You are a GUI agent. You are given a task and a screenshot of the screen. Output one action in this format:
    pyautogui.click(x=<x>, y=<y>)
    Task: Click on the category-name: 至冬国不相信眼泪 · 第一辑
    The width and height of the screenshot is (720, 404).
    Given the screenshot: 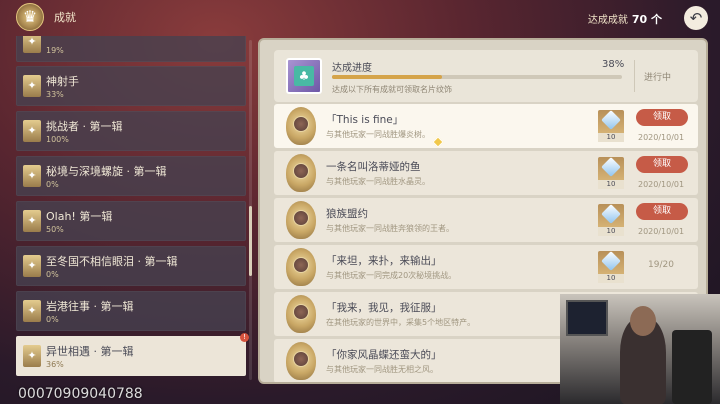 What is the action you would take?
    pyautogui.click(x=112, y=261)
    